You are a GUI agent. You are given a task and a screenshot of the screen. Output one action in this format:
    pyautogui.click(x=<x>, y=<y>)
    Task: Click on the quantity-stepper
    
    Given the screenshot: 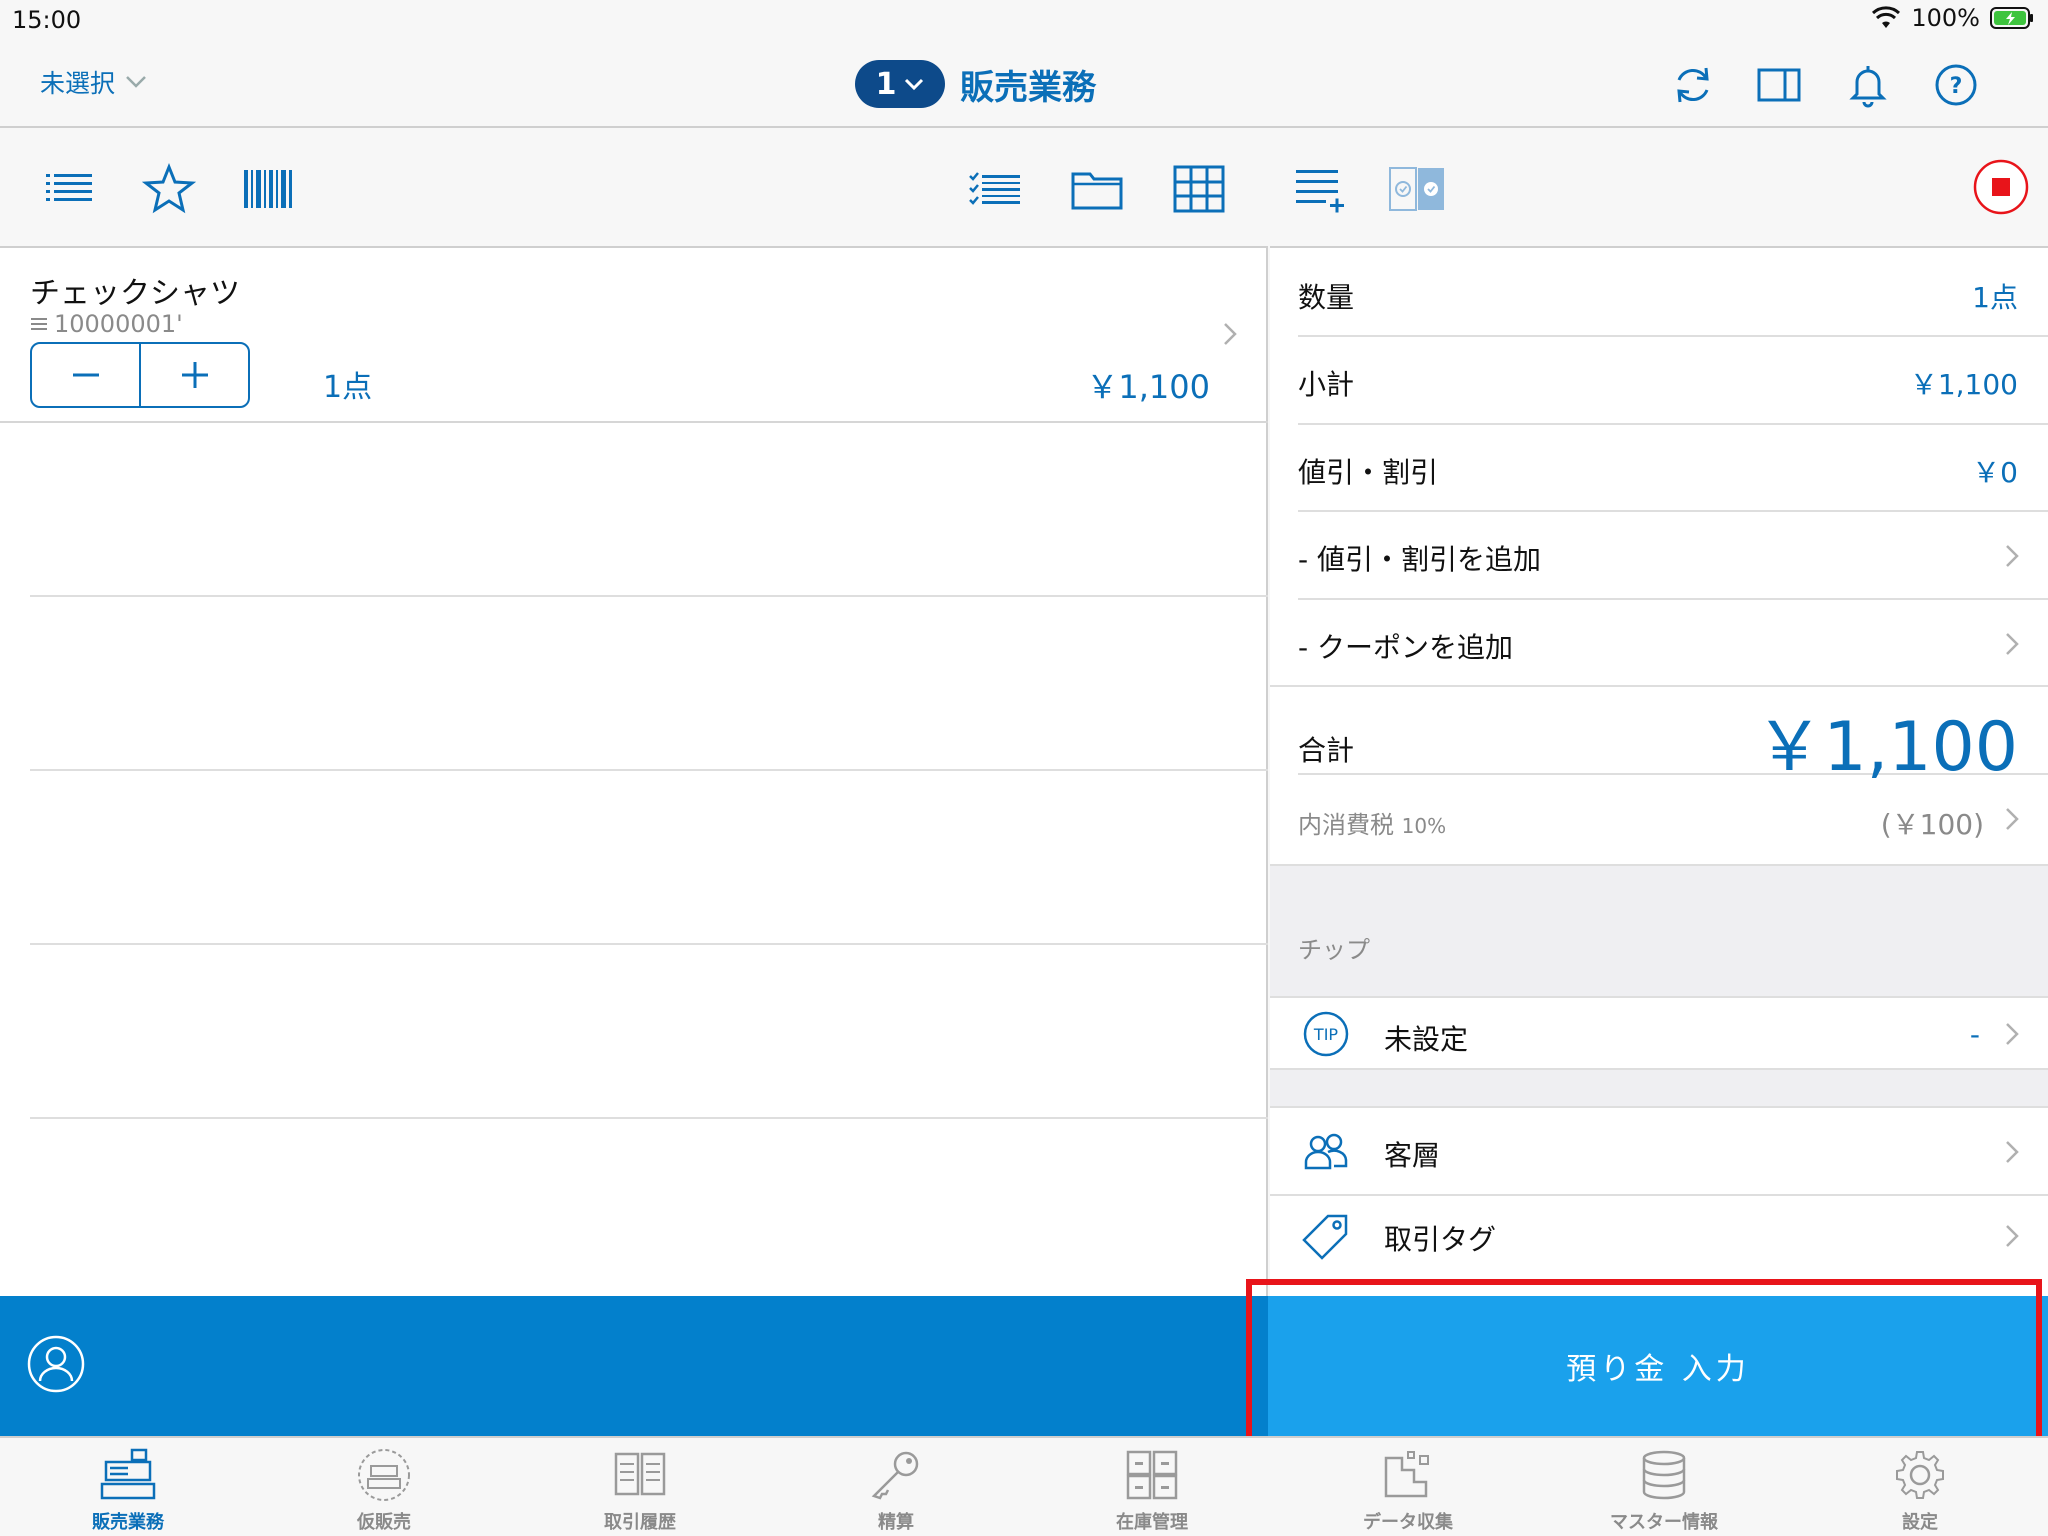 What is the action you would take?
    pyautogui.click(x=140, y=375)
    